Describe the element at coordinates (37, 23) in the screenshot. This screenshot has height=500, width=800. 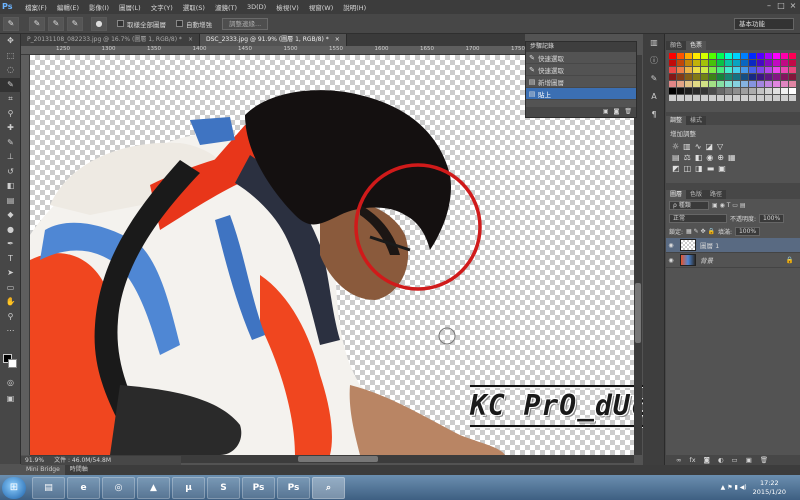
I see `new-selection-icon: ✎` at that location.